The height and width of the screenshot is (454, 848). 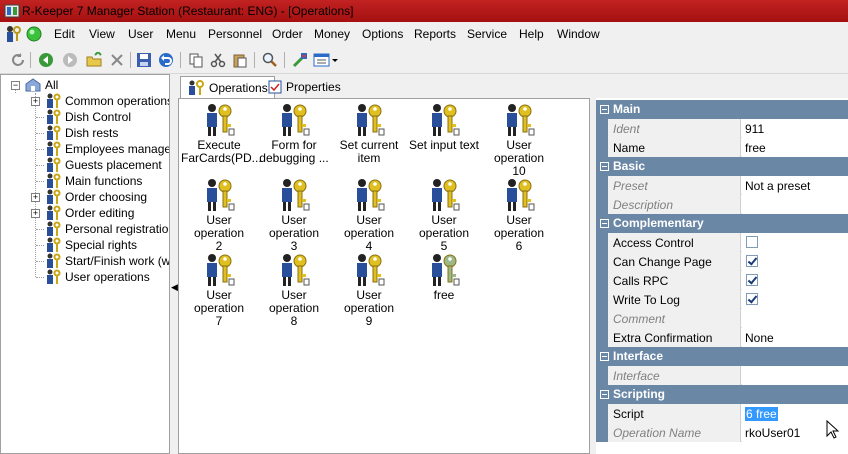 What do you see at coordinates (722, 242) in the screenshot?
I see `property-row: Access Control` at bounding box center [722, 242].